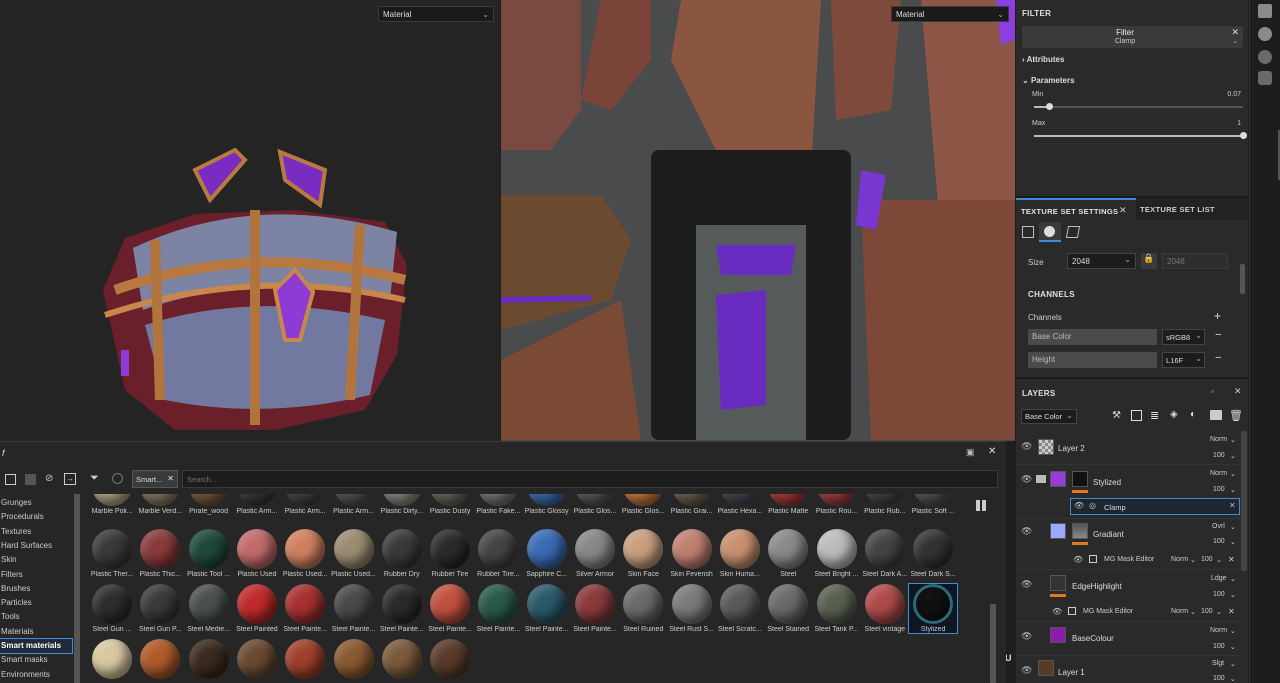 This screenshot has width=1280, height=683. What do you see at coordinates (1118, 416) in the screenshot?
I see `magic-wand-icon: ⚒` at bounding box center [1118, 416].